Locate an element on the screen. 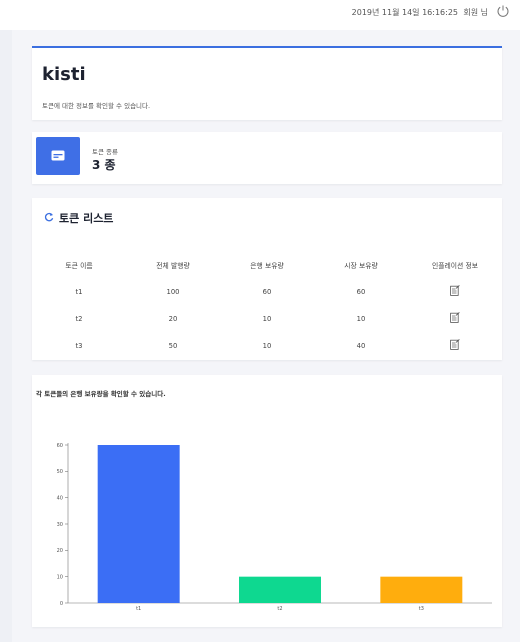 This screenshot has width=520, height=642. sidebar-strip is located at coordinates (6, 336).